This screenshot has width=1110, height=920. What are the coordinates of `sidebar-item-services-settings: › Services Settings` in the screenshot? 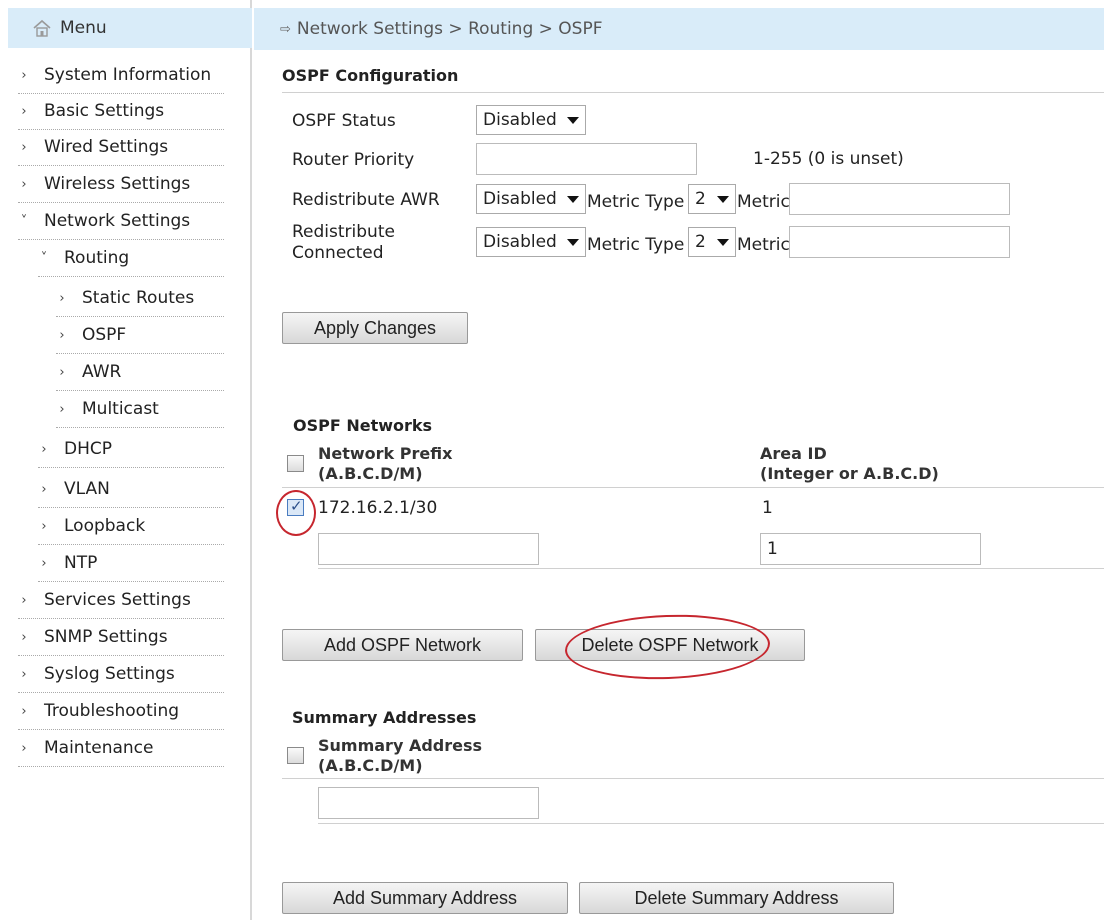 It's located at (104, 600).